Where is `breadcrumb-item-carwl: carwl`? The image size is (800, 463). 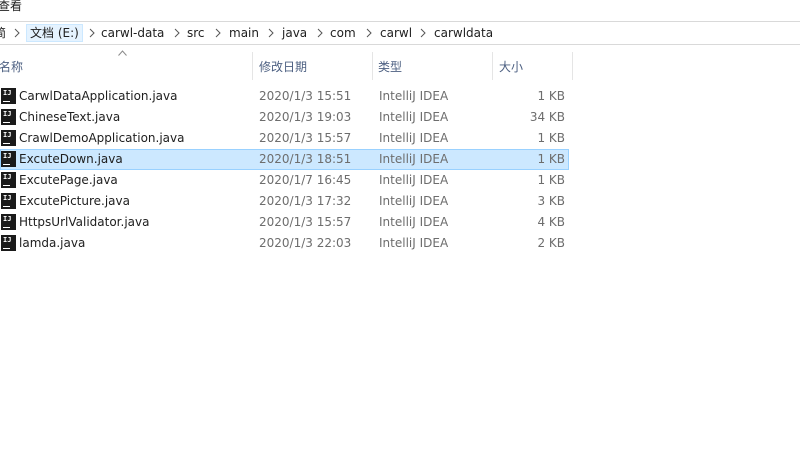
breadcrumb-item-carwl: carwl is located at coordinates (396, 33).